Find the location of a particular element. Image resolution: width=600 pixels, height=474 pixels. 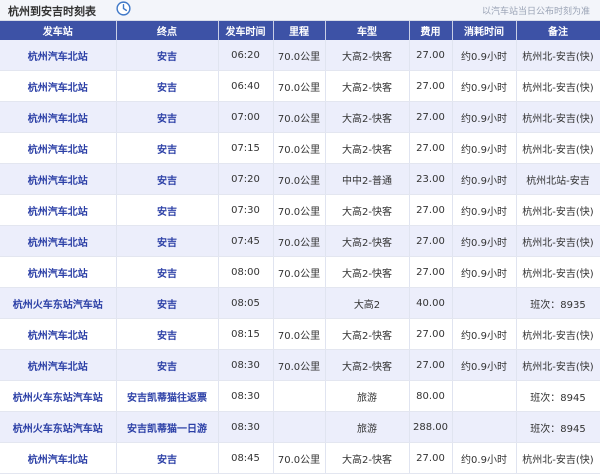

remark-cell: 杭州北站-安吉 is located at coordinates (558, 179).